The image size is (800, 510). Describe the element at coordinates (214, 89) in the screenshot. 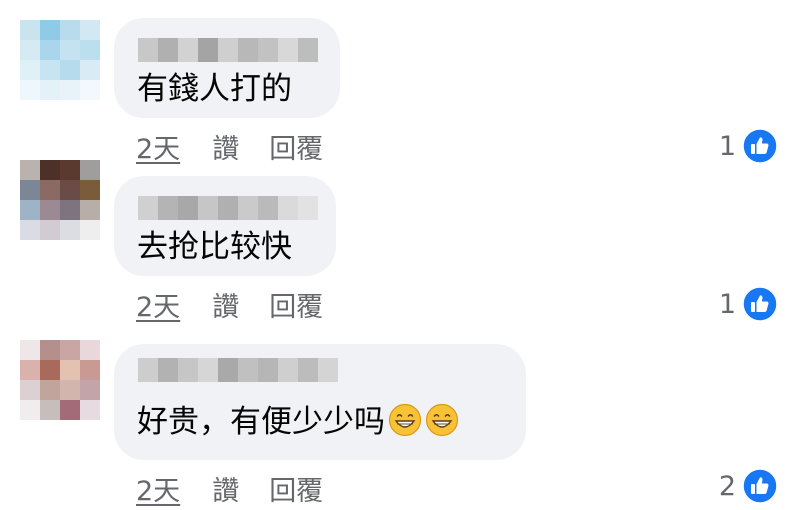

I see `comment-text: 有錢人打的` at that location.